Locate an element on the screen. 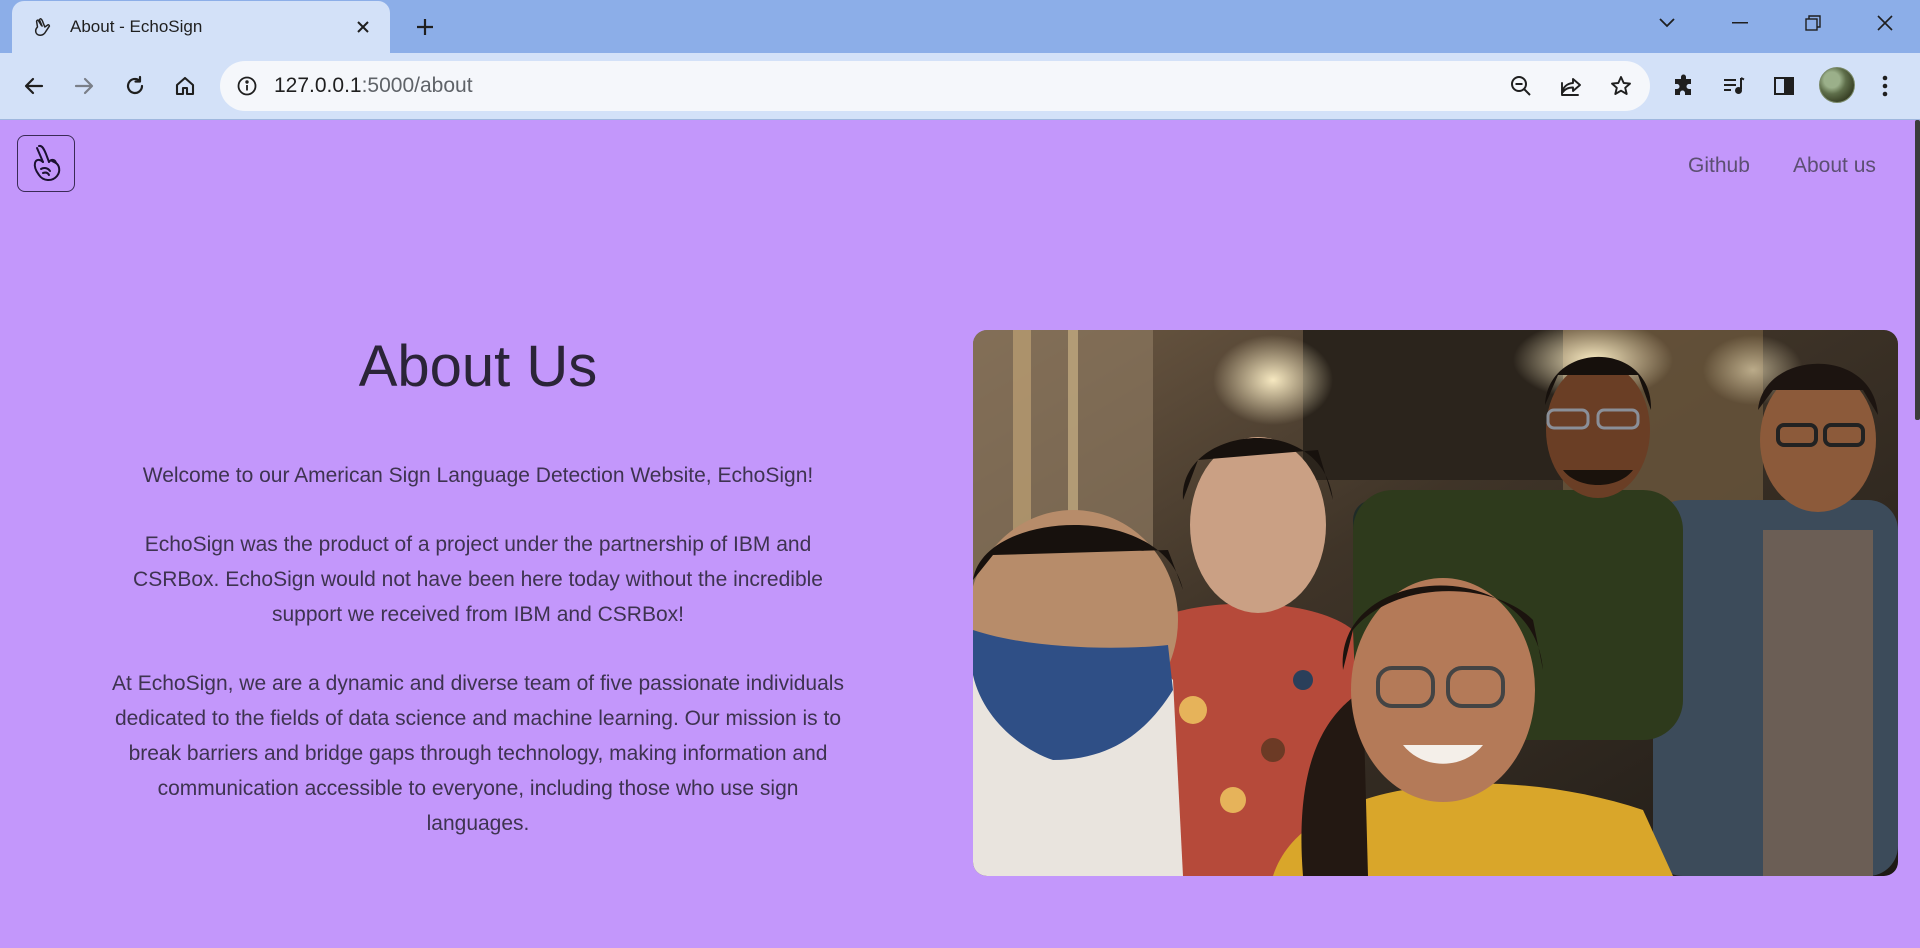 The height and width of the screenshot is (948, 1920). close-tab-icon is located at coordinates (363, 27).